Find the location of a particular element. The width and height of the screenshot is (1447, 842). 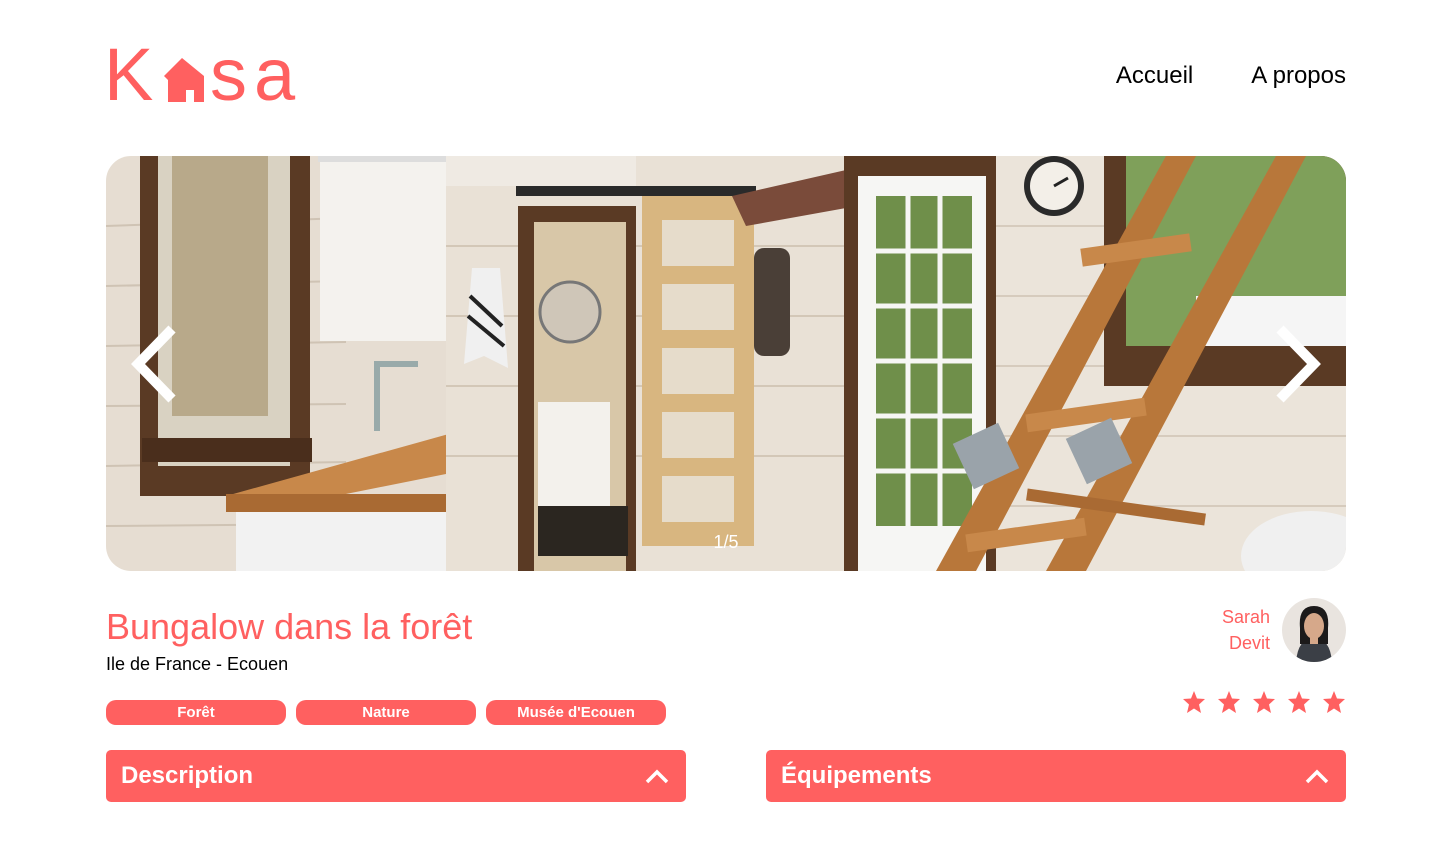

main-nav: Accueil A propos is located at coordinates (1231, 76).